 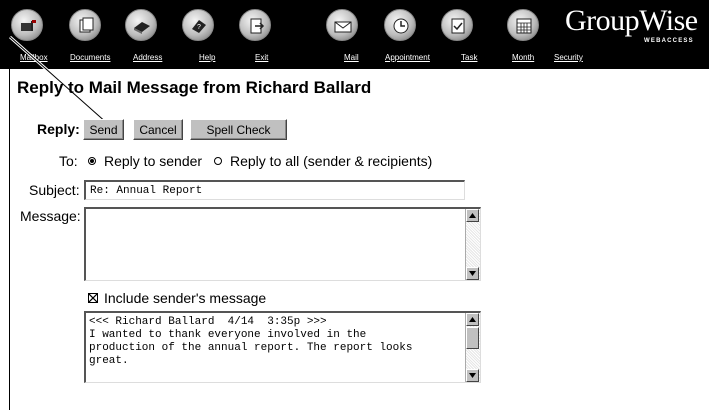 I want to click on nav-mailbox: Mailbox, so click(x=34, y=57).